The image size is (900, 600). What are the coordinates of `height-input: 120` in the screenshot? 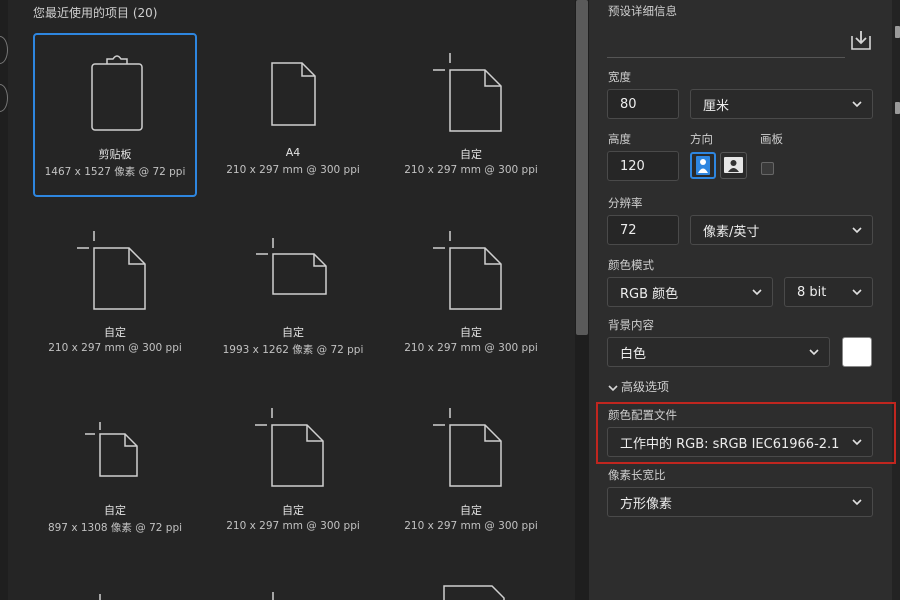 It's located at (643, 166).